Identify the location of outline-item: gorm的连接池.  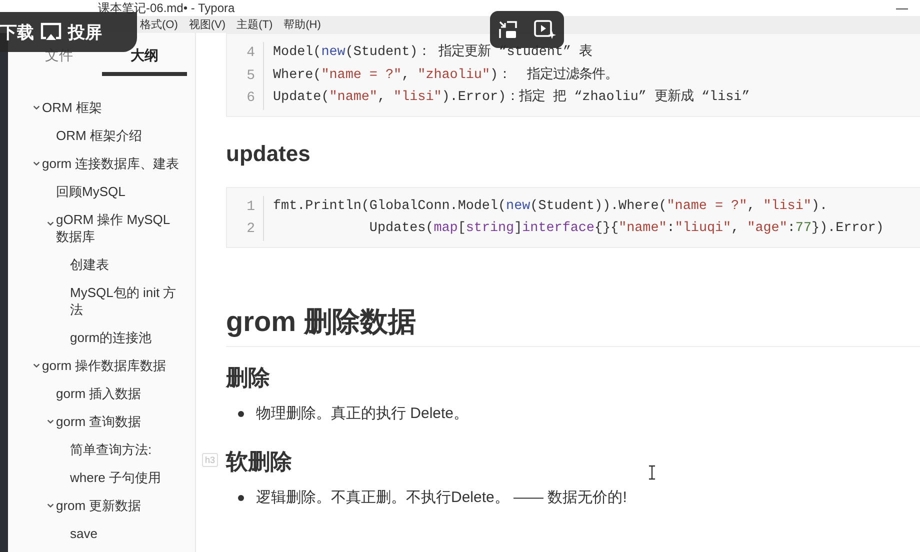
(111, 337).